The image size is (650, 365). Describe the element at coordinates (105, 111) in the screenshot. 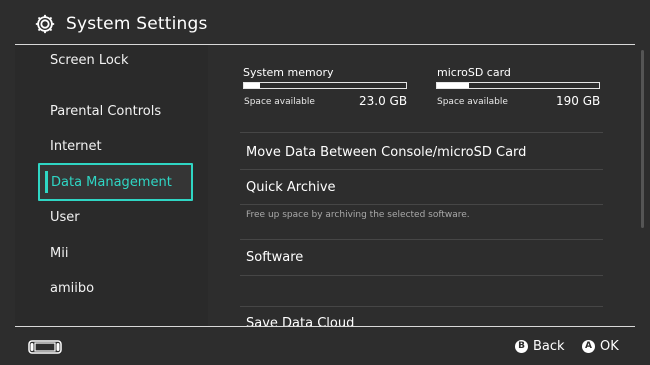

I see `sidebar-item-parental-controls: Parental Controls` at that location.